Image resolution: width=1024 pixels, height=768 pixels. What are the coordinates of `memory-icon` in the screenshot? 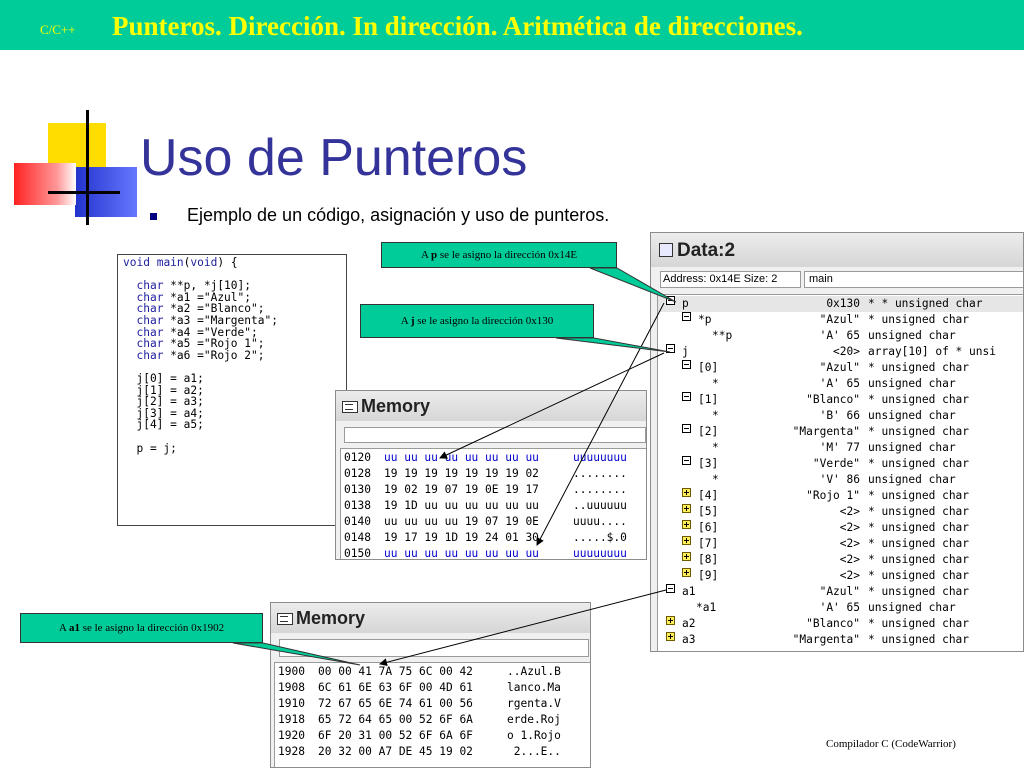 It's located at (285, 619).